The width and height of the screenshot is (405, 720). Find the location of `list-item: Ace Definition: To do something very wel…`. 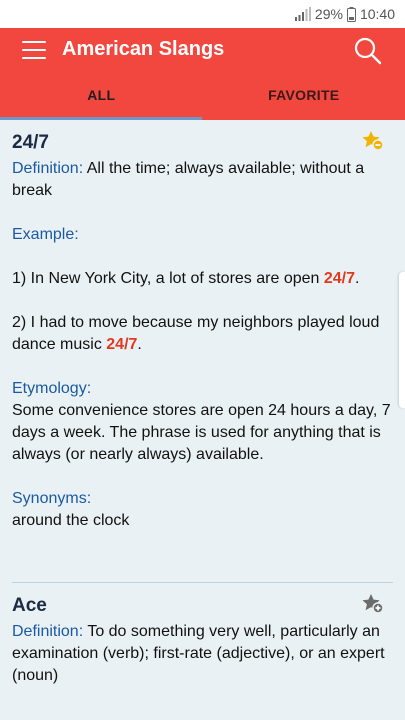

list-item: Ace Definition: To do something very wel… is located at coordinates (202, 635).